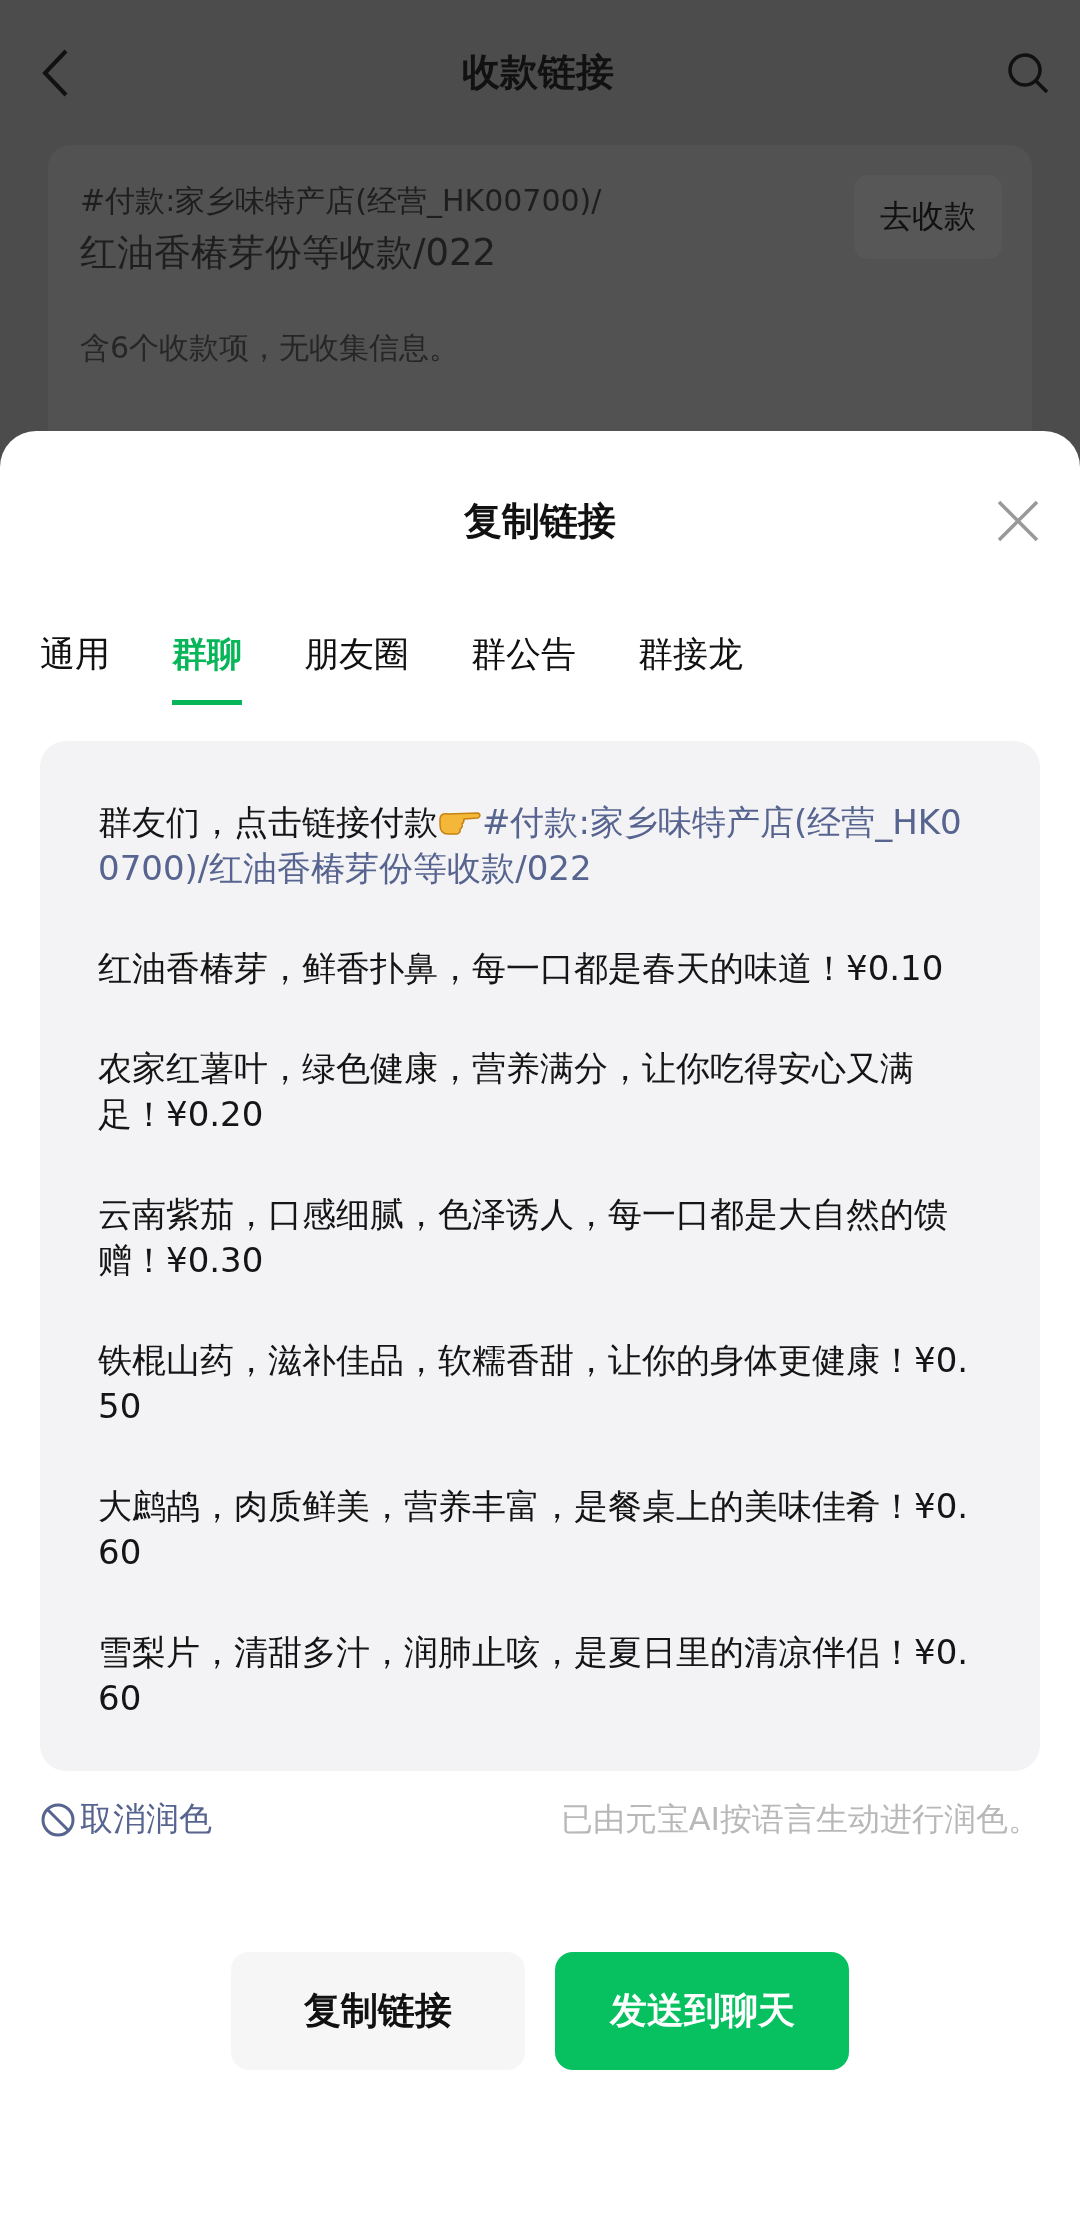  Describe the element at coordinates (75, 668) in the screenshot. I see `tab: 通用` at that location.